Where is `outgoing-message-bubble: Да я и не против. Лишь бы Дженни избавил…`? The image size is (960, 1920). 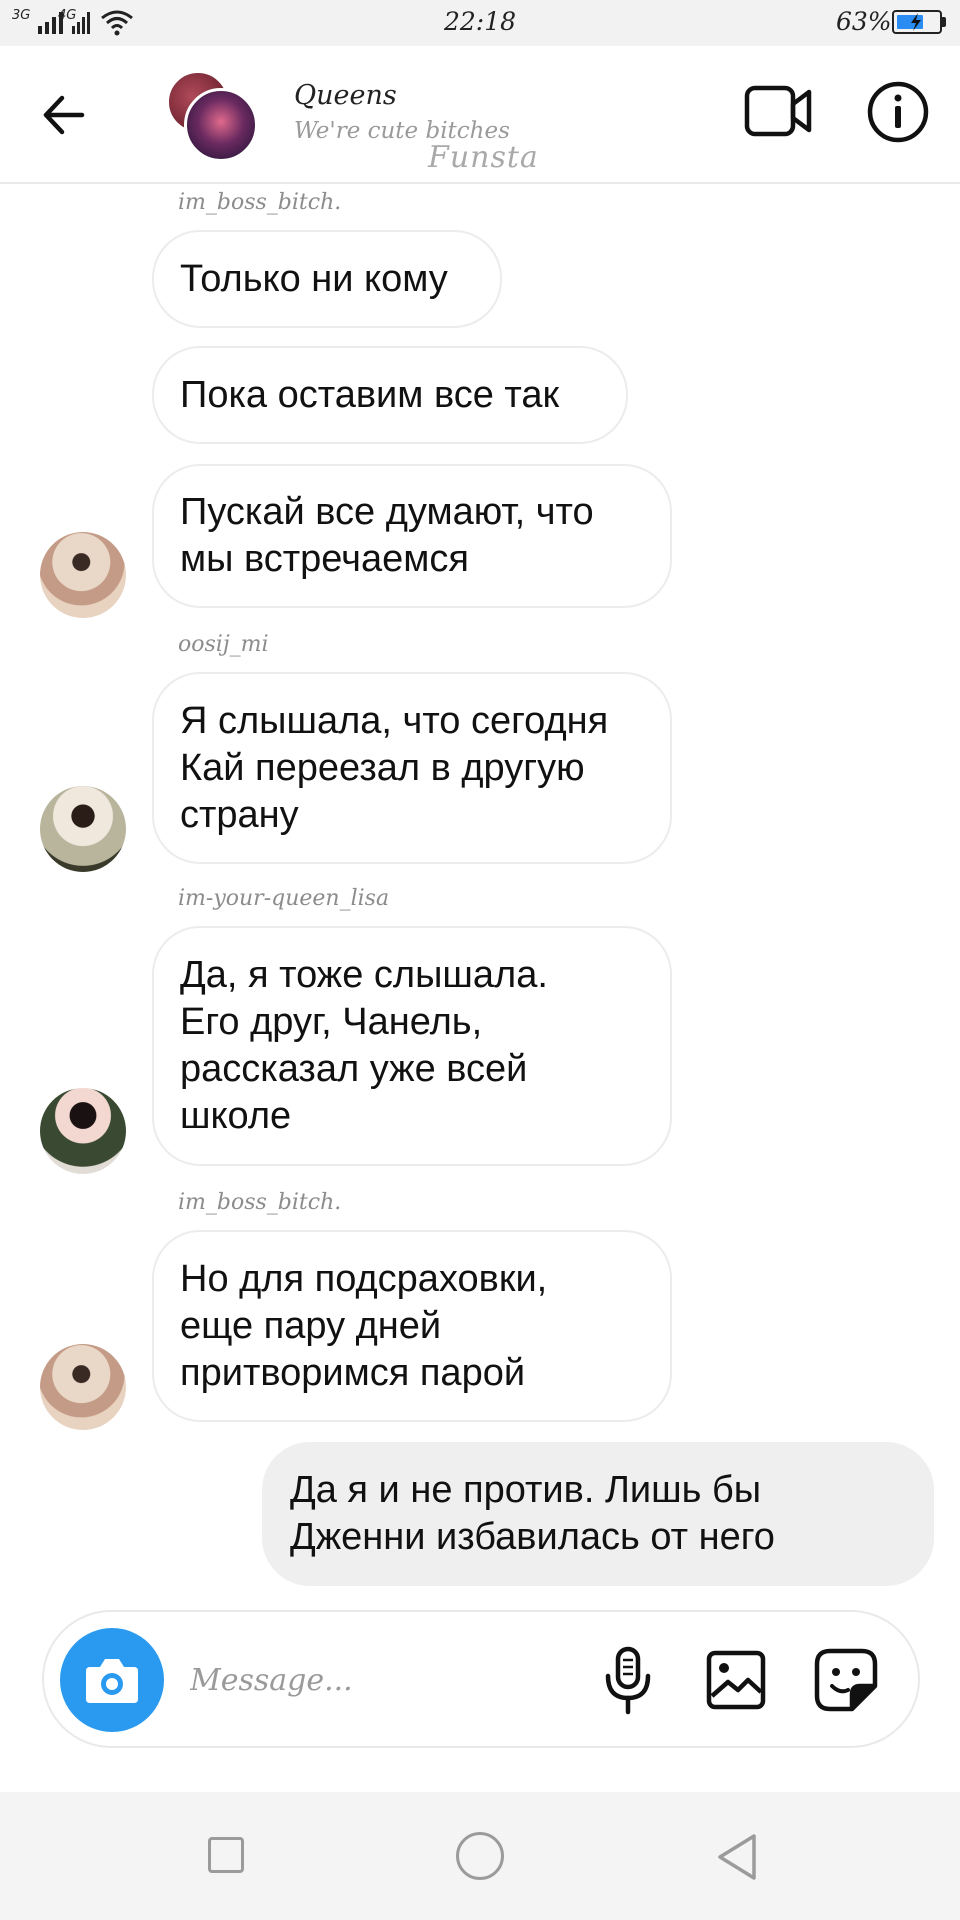
outgoing-message-bubble: Да я и не против. Лишь бы Дженни избавил… is located at coordinates (598, 1514).